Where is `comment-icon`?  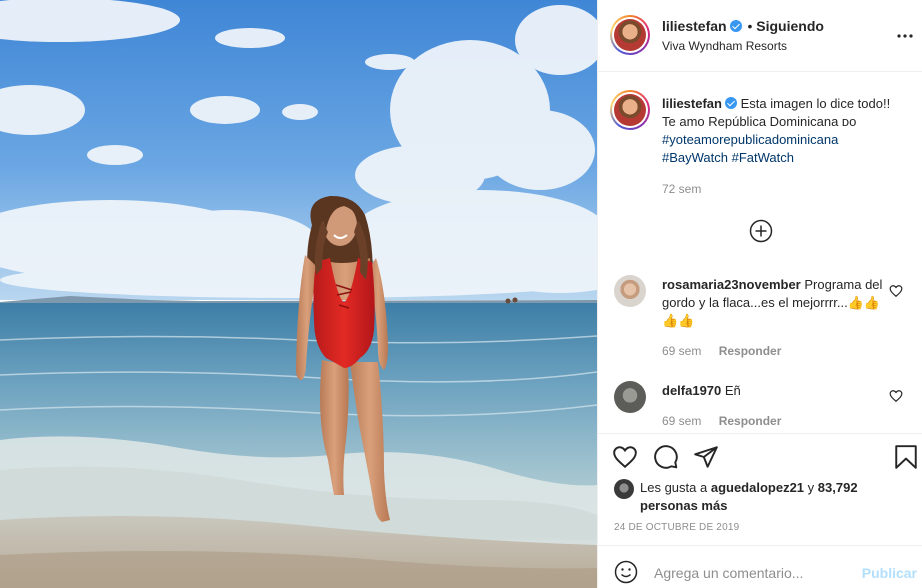 comment-icon is located at coordinates (666, 457).